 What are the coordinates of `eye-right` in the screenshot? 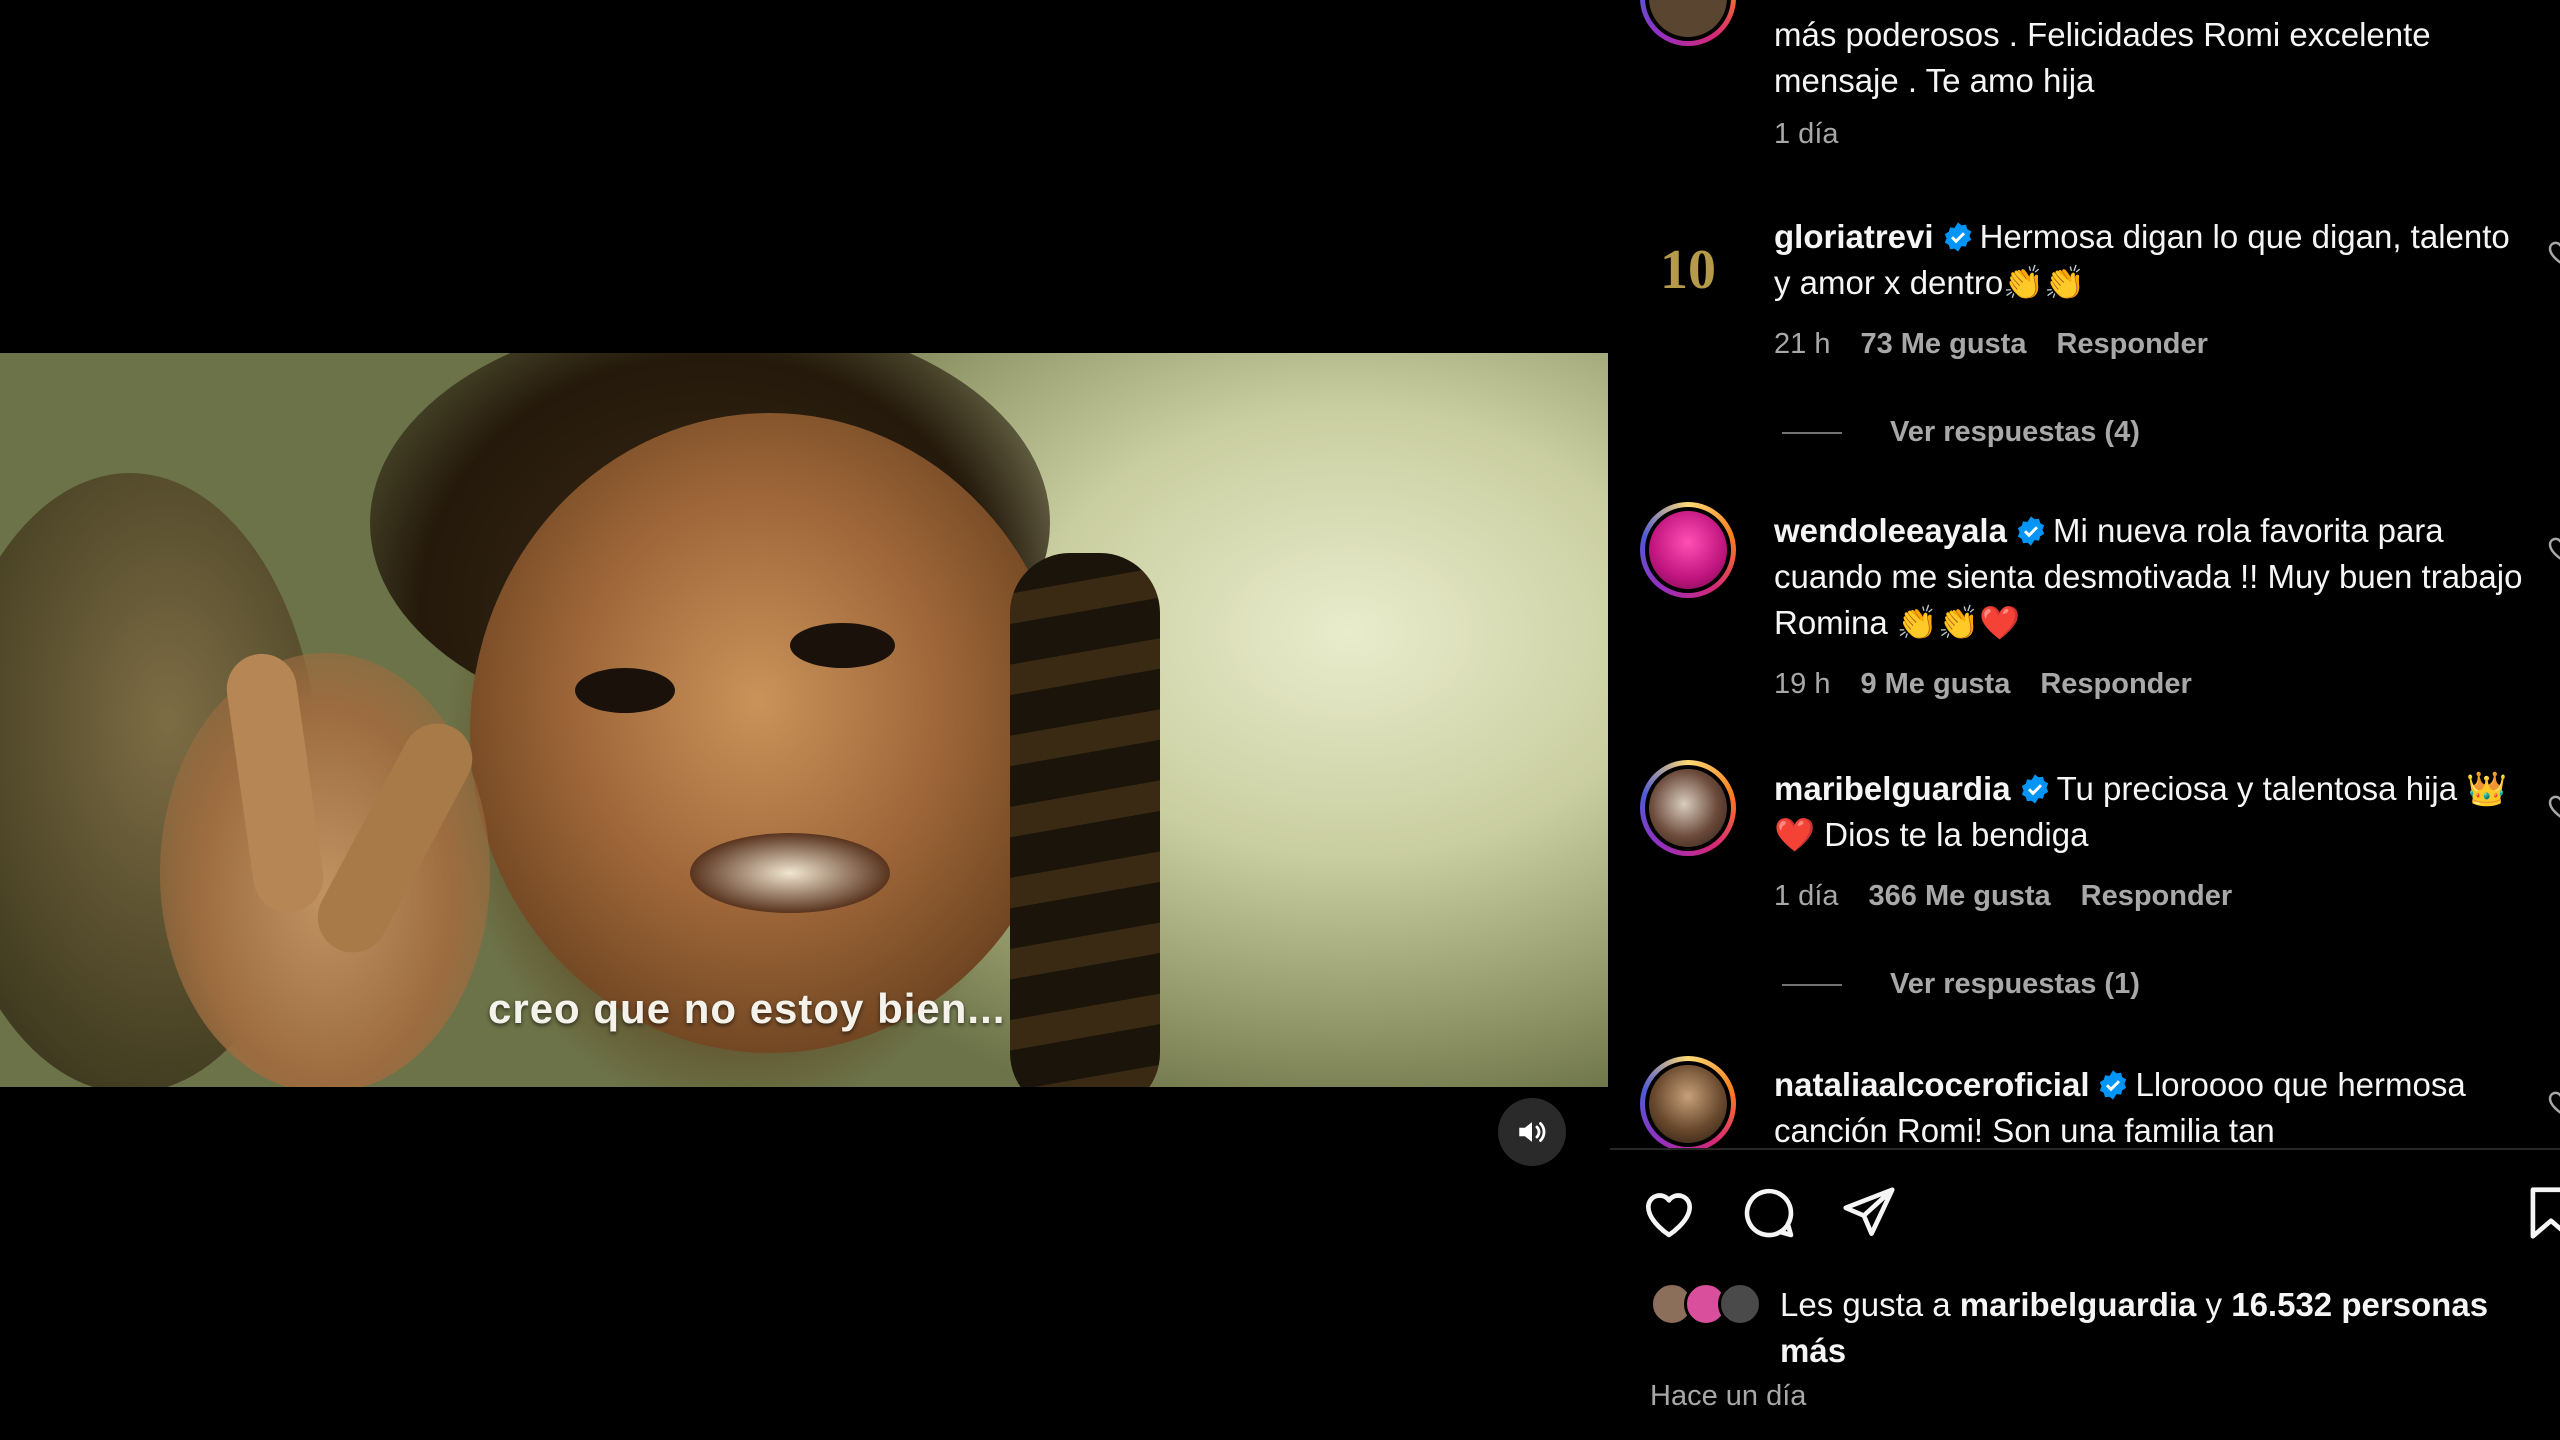 It's located at (842, 645).